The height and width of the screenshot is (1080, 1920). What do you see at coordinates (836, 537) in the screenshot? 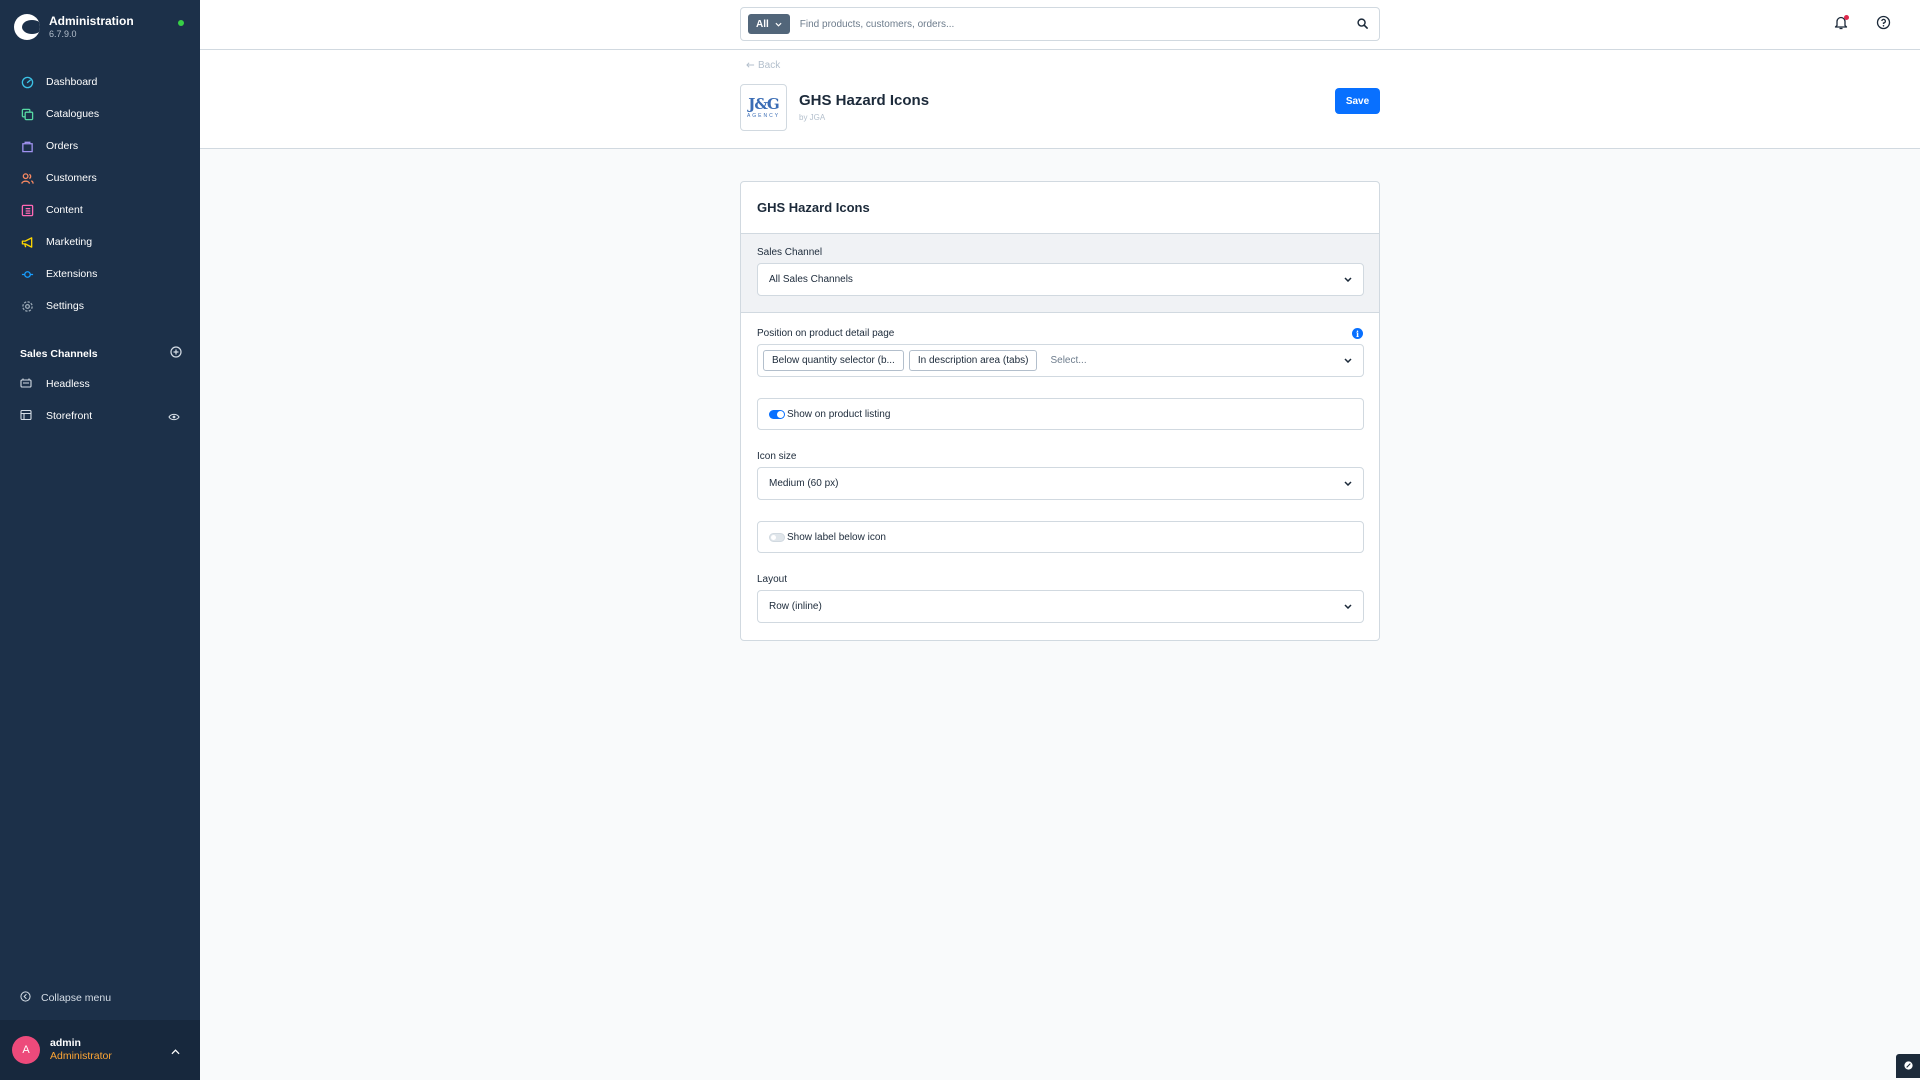
I see `show-label-label: Show label below icon` at bounding box center [836, 537].